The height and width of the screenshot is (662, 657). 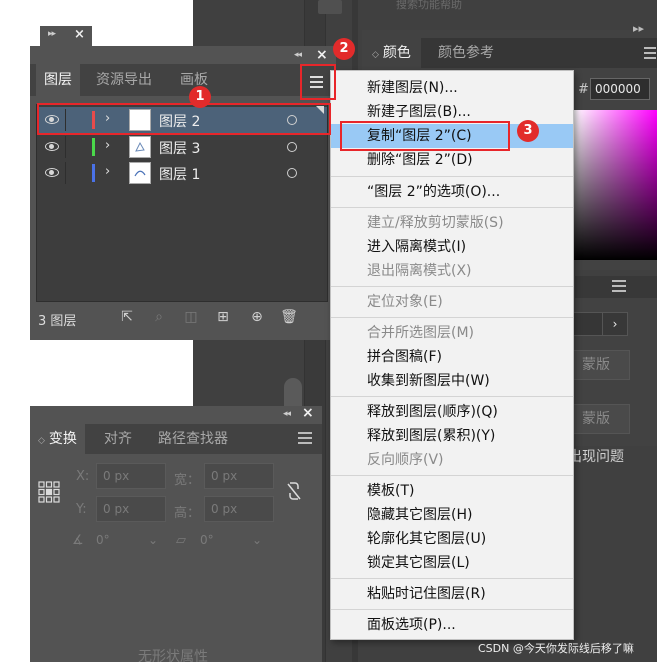 I want to click on y-label: Y:, so click(x=81, y=509).